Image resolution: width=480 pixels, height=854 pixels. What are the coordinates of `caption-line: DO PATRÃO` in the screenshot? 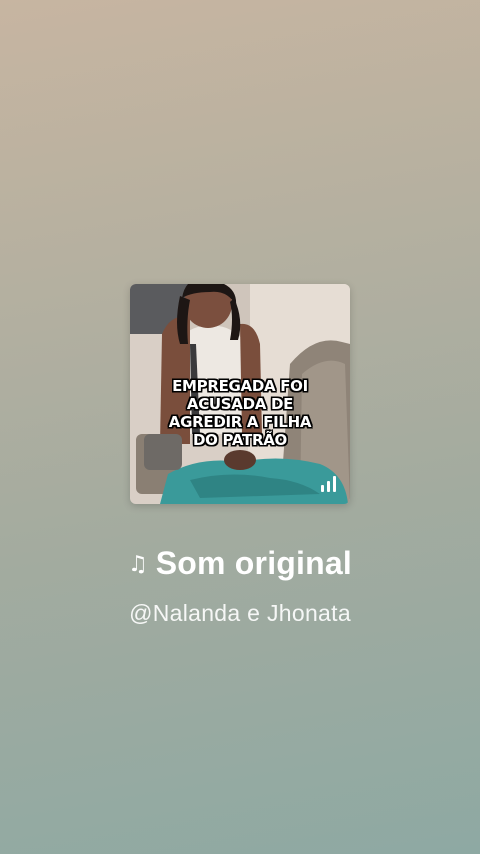 It's located at (240, 440).